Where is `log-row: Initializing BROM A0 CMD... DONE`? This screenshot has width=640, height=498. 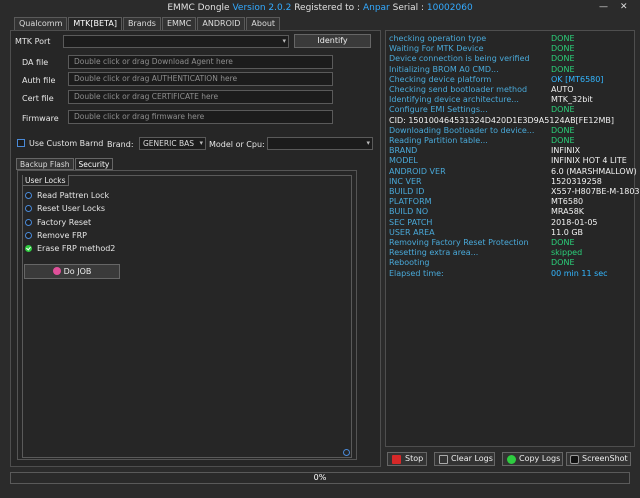 log-row: Initializing BROM A0 CMD... DONE is located at coordinates (511, 70).